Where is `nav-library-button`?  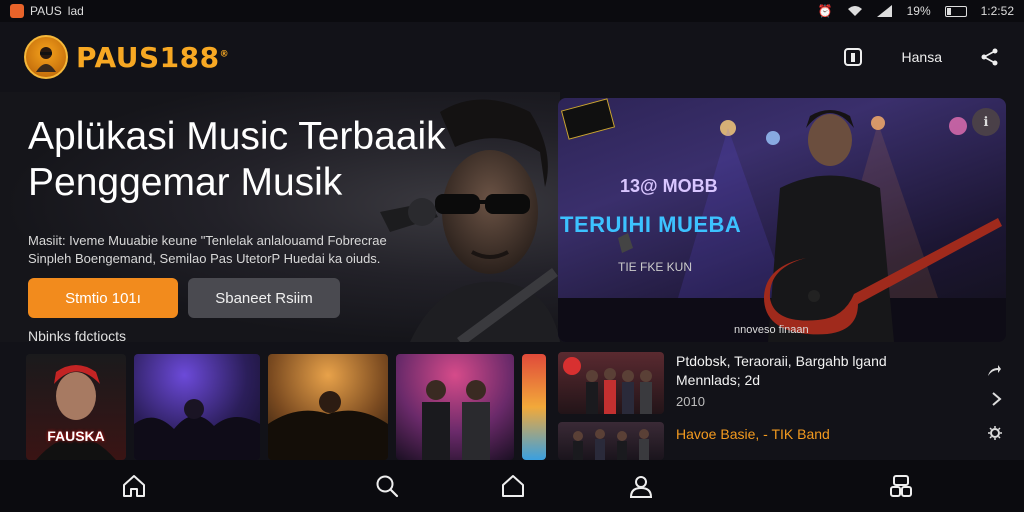
nav-library-button is located at coordinates (513, 486).